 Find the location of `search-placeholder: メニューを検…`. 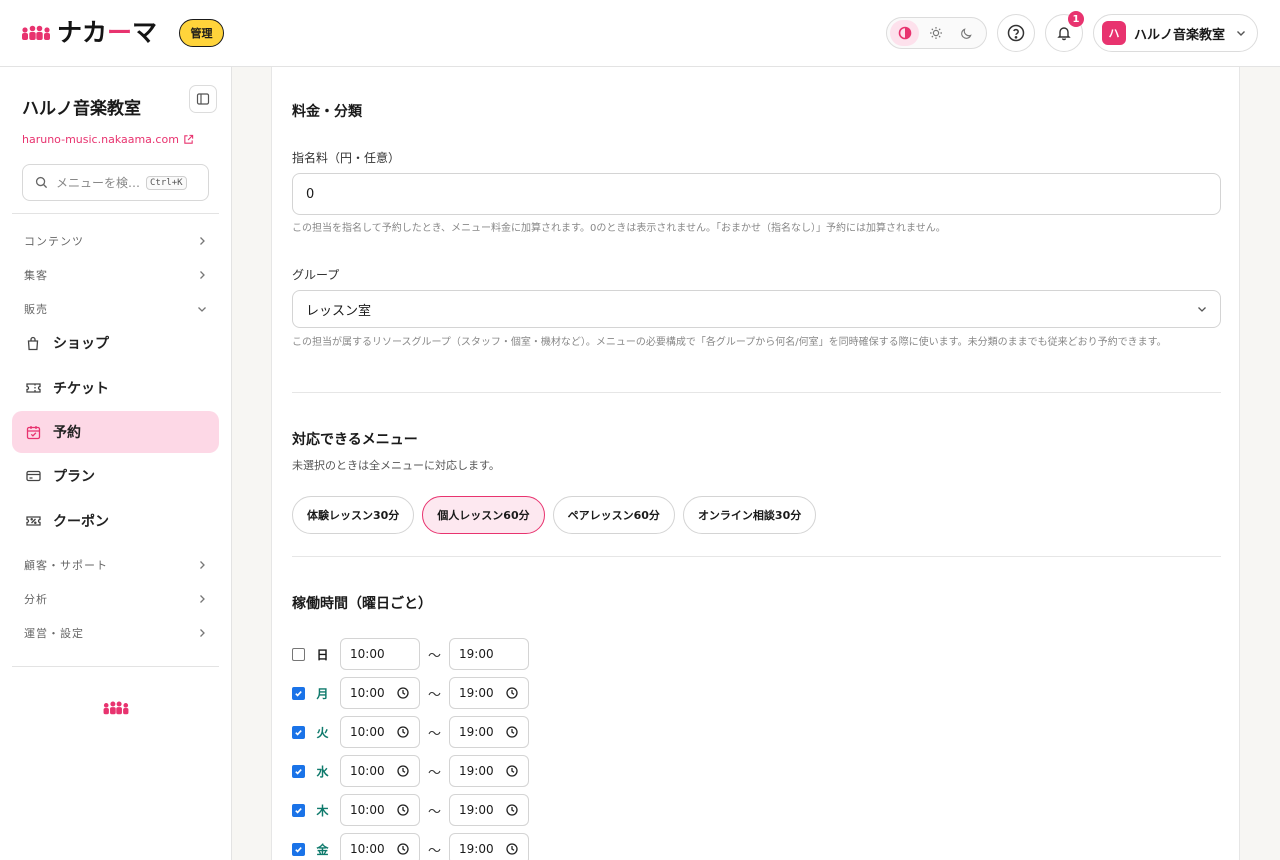

search-placeholder: メニューを検… is located at coordinates (98, 183).